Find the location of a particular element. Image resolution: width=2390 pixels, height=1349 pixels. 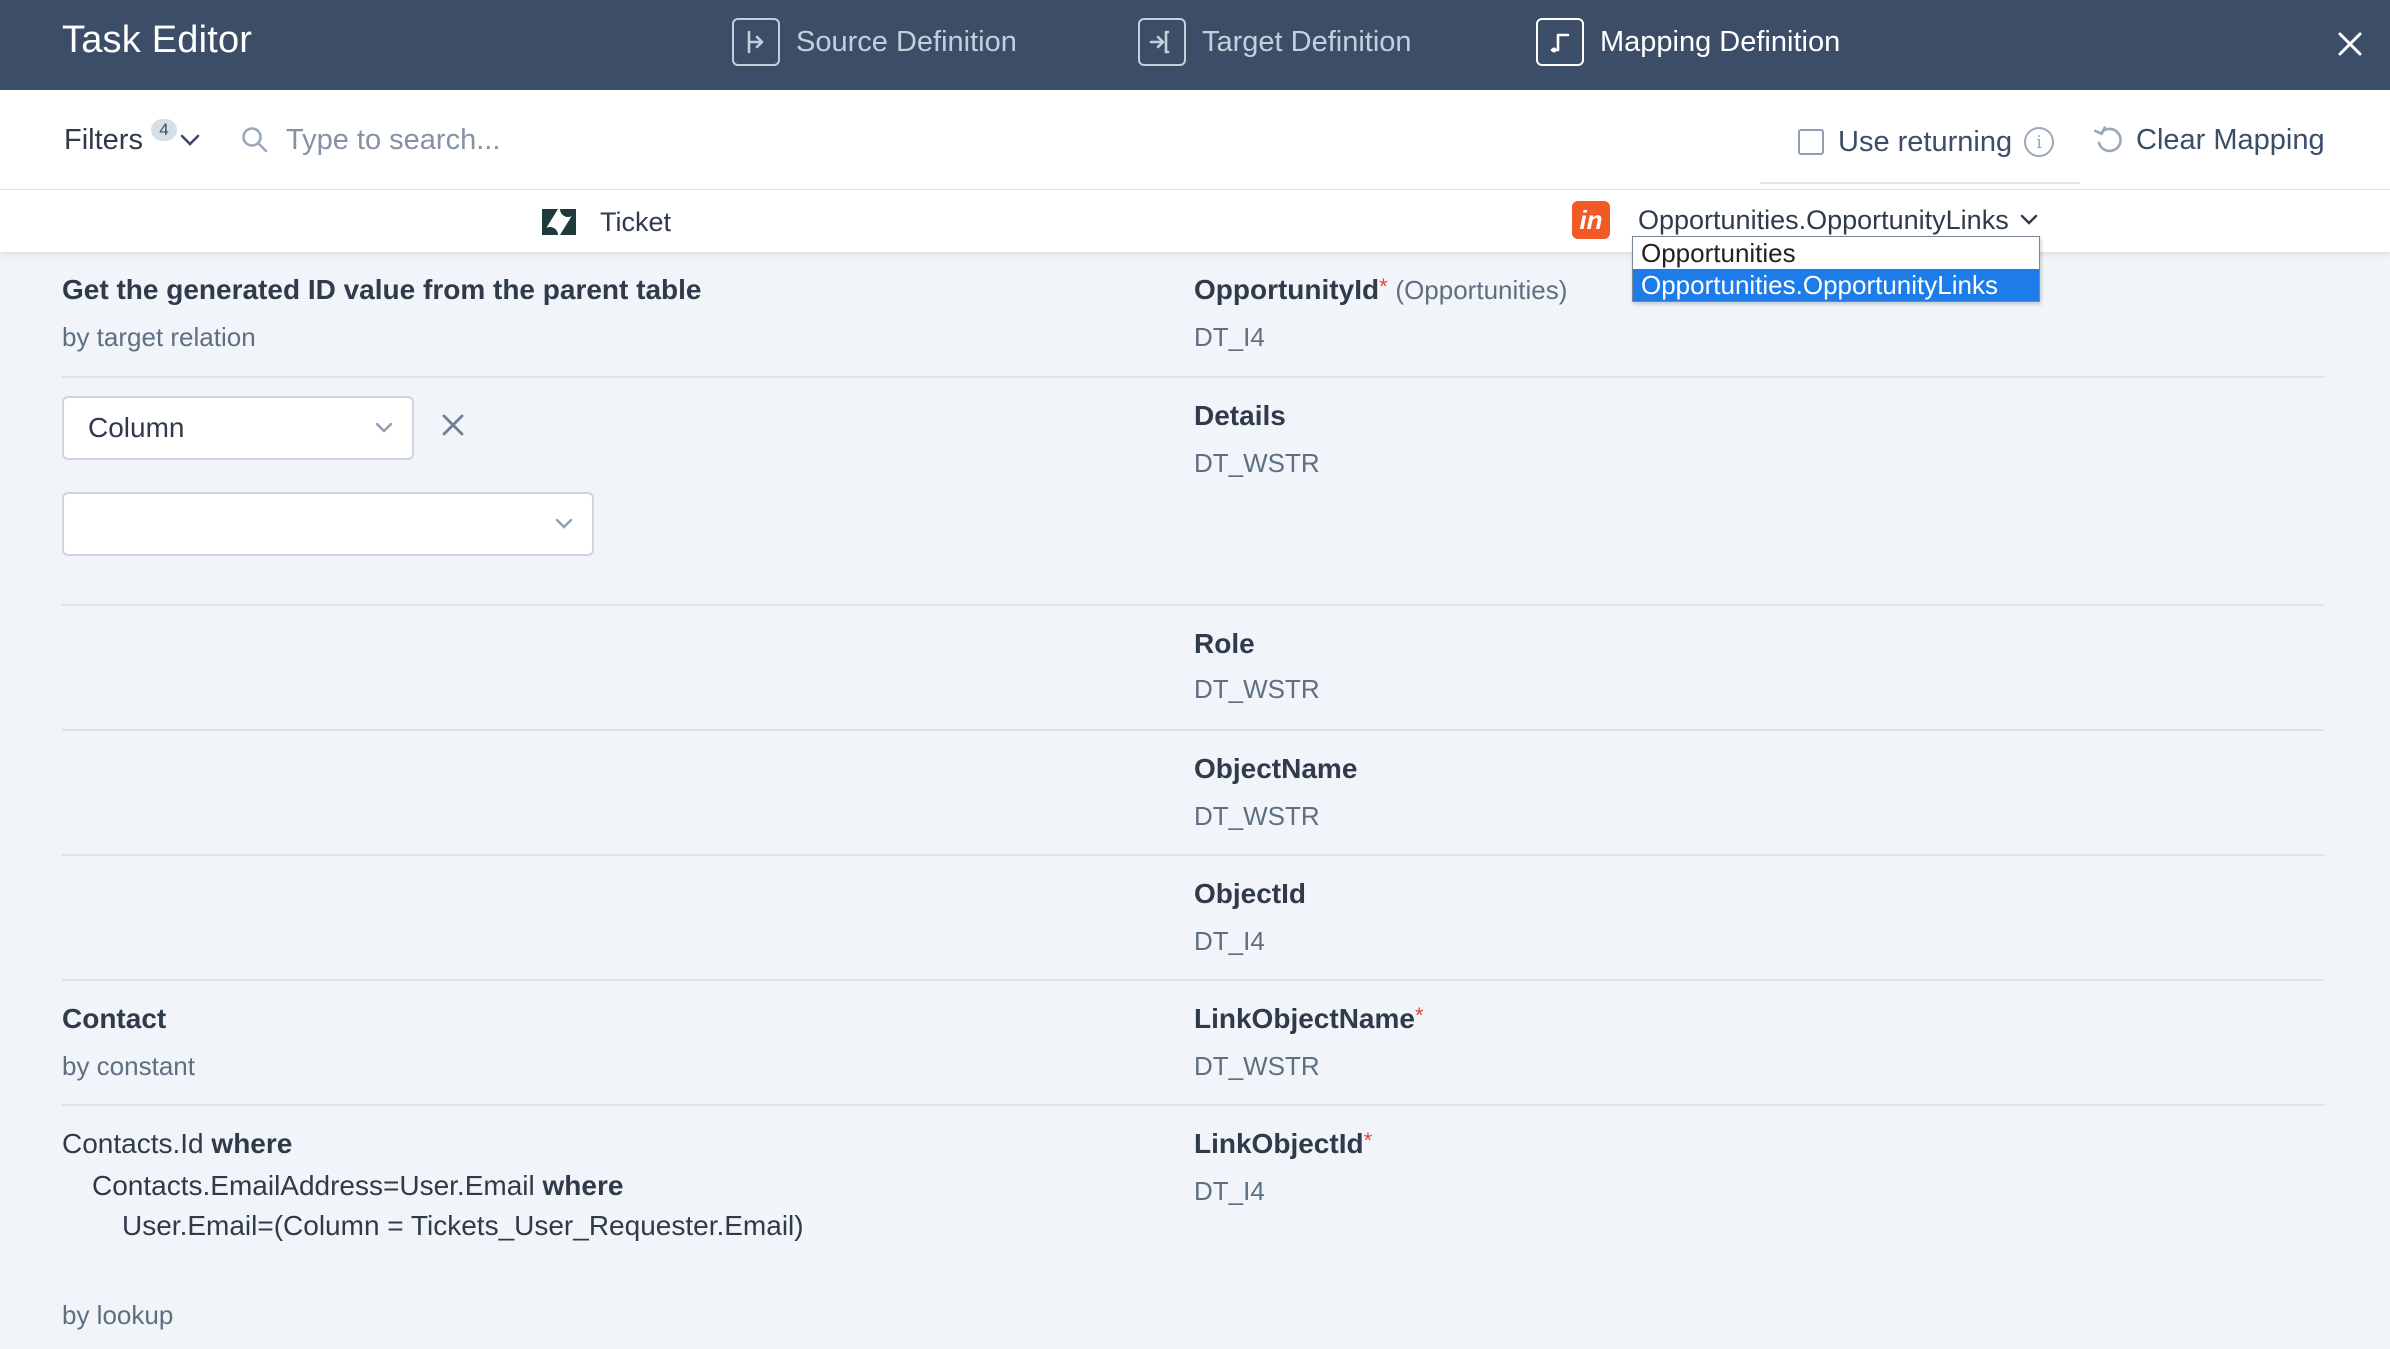

tab-target-definition-label: Target Definition is located at coordinates (1307, 41).